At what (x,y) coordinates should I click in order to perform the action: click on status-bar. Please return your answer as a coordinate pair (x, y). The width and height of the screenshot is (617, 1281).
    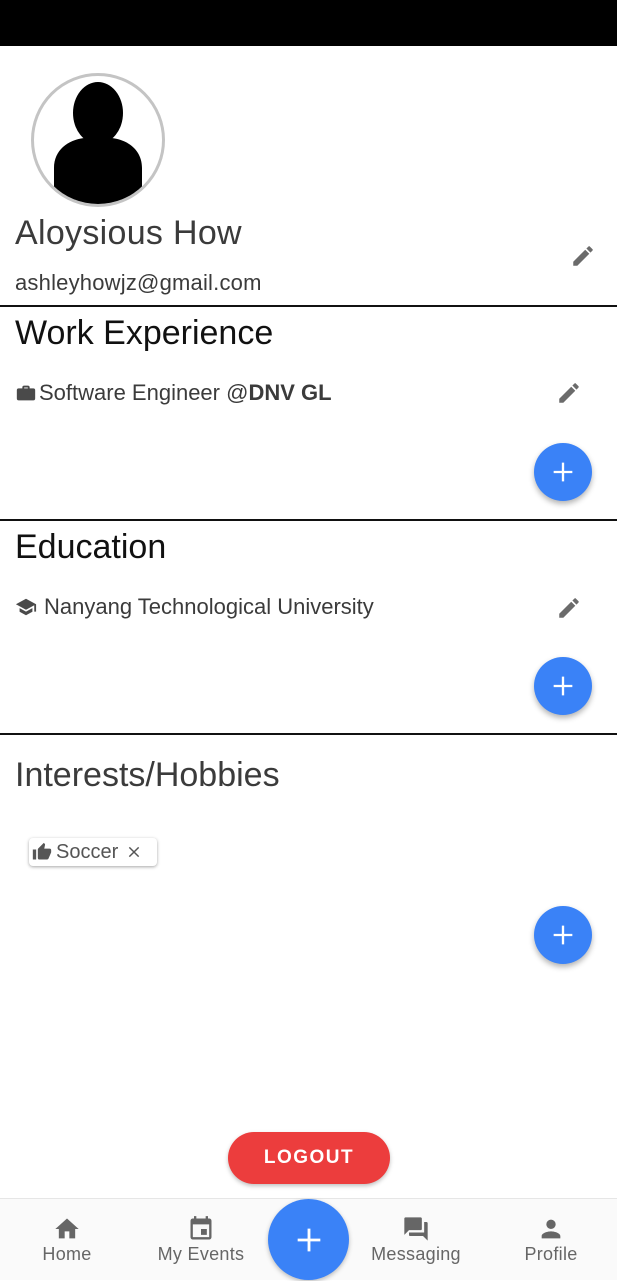
    Looking at the image, I should click on (308, 23).